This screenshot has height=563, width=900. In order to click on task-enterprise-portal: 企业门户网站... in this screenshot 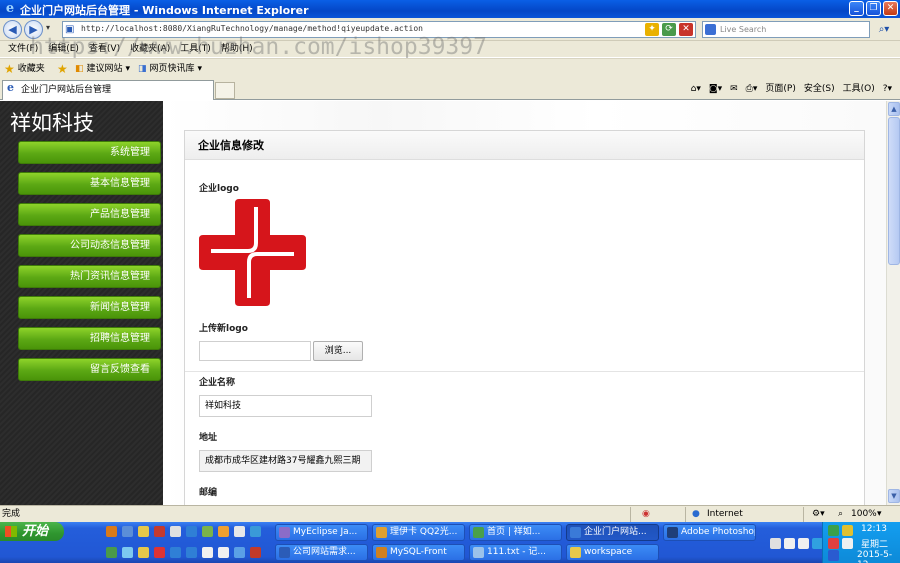, I will do `click(612, 532)`.